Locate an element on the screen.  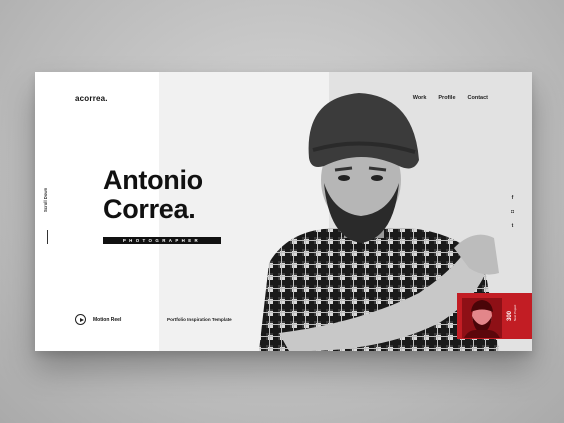
thumbnail-subtitle: Next Project is located at coordinates (515, 312).